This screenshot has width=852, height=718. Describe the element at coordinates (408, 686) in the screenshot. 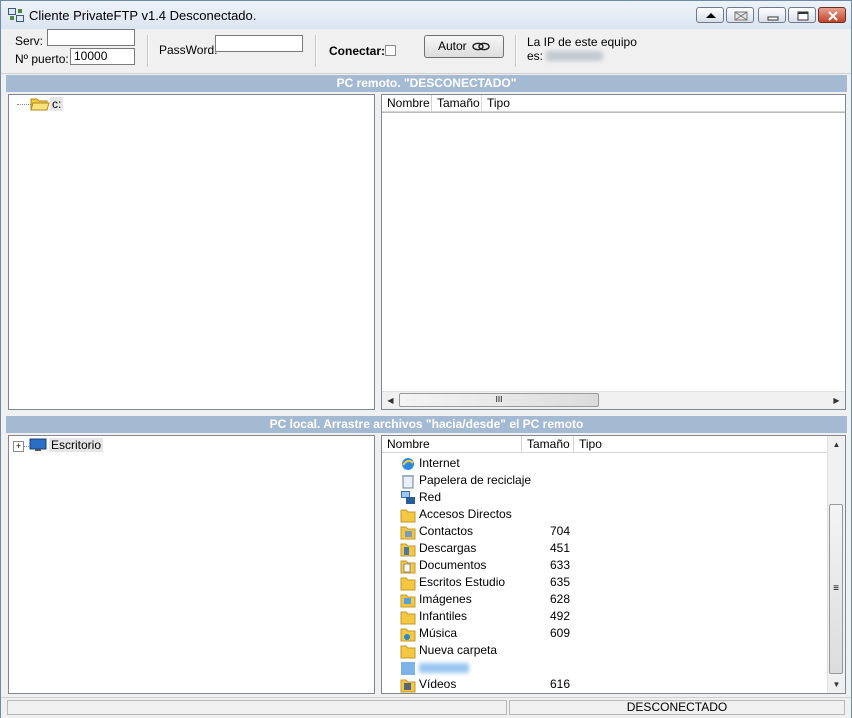

I see `videos-folder-icon` at that location.